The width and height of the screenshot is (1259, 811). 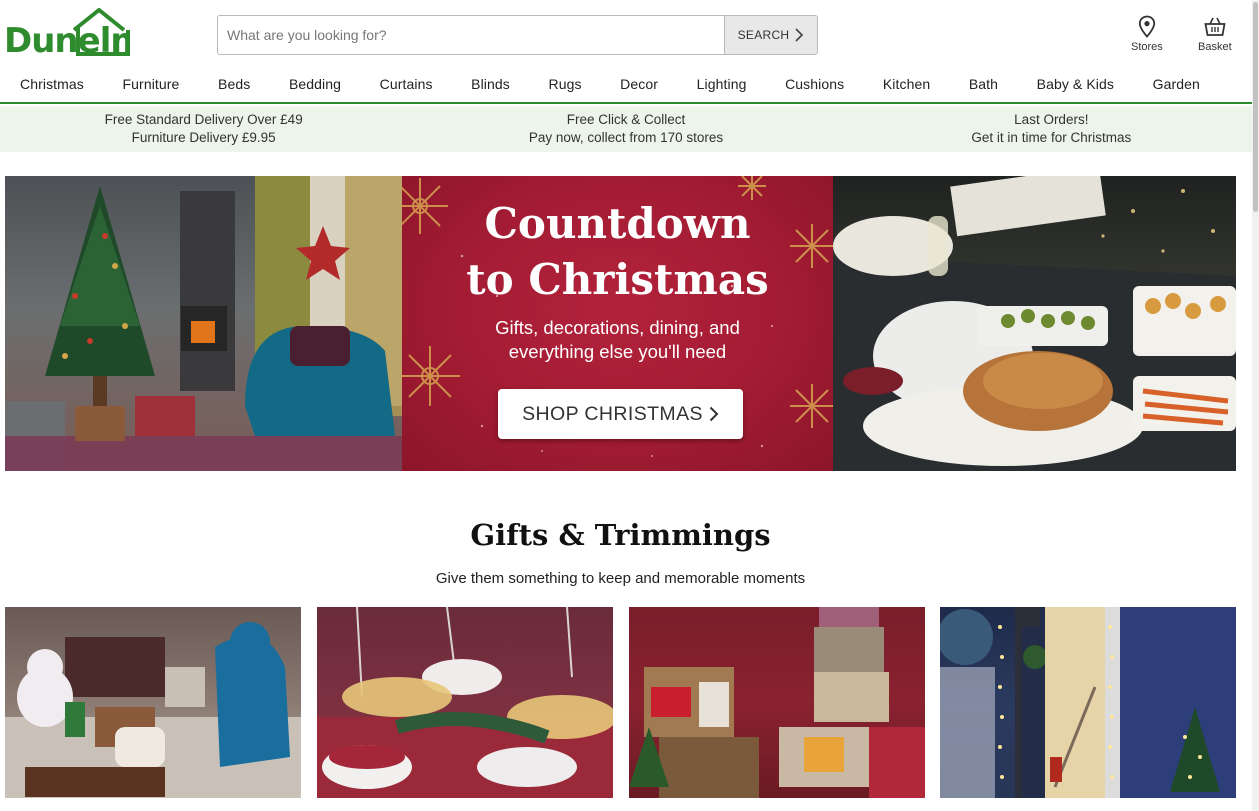 I want to click on search-bar: SEARCH, so click(x=517, y=35).